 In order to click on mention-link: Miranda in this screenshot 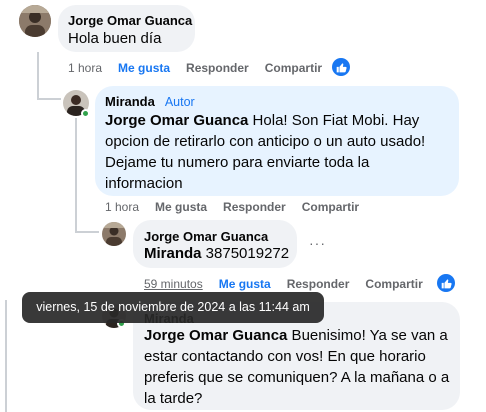, I will do `click(173, 253)`.